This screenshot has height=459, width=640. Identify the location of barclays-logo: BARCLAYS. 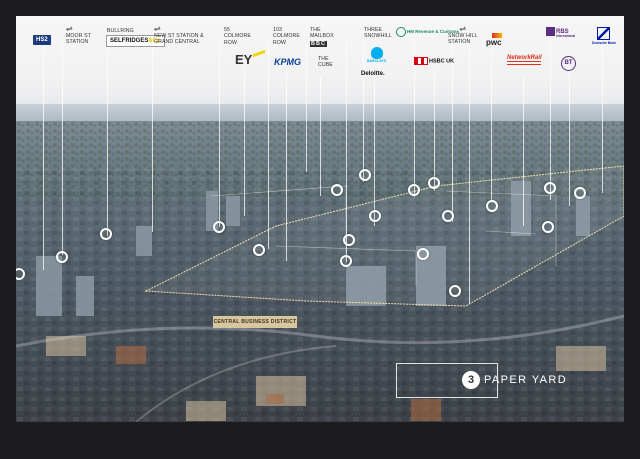
(376, 55).